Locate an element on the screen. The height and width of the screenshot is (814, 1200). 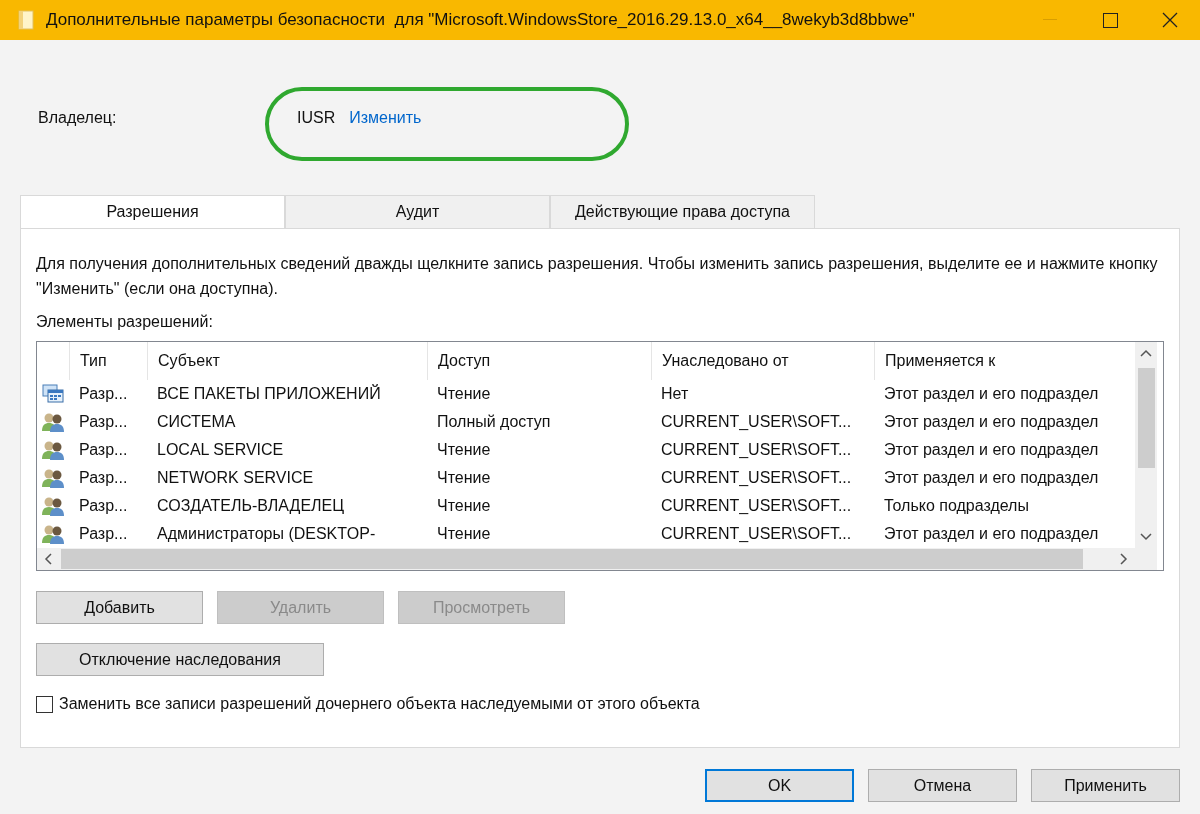
tab: Разрешения is located at coordinates (152, 211).